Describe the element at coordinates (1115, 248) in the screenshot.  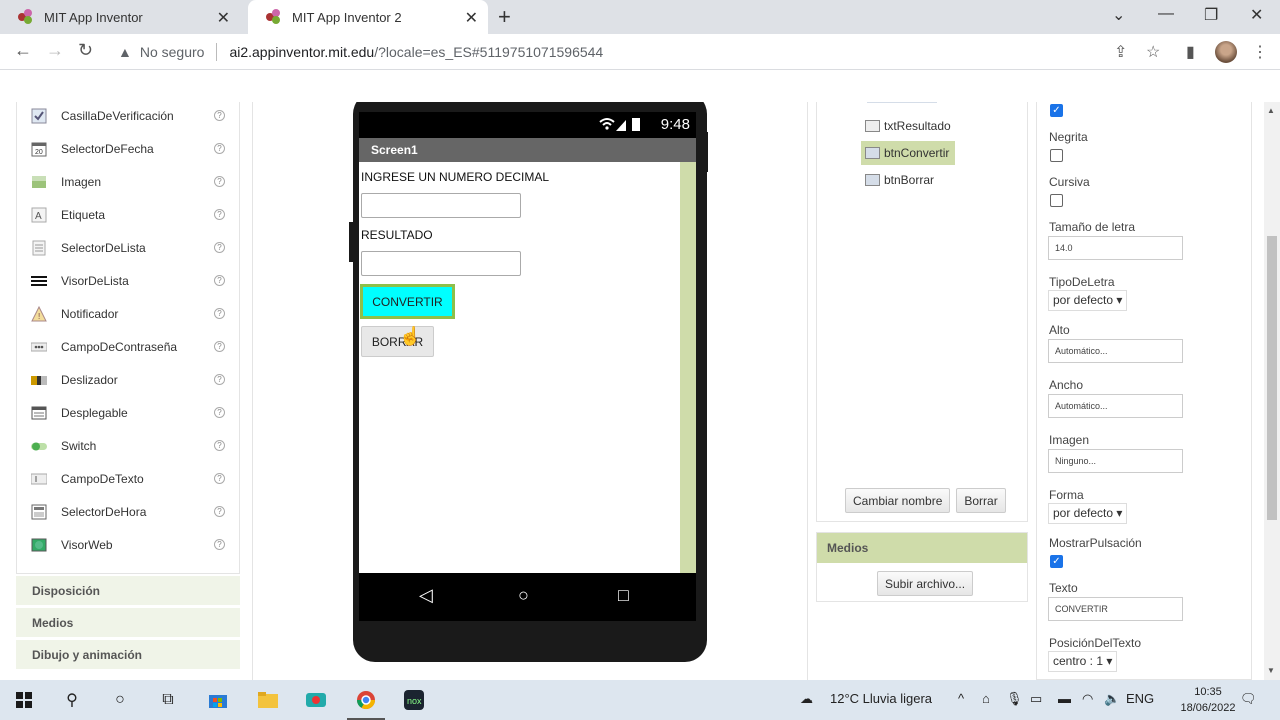
I see `fontsize-input: 14.0` at that location.